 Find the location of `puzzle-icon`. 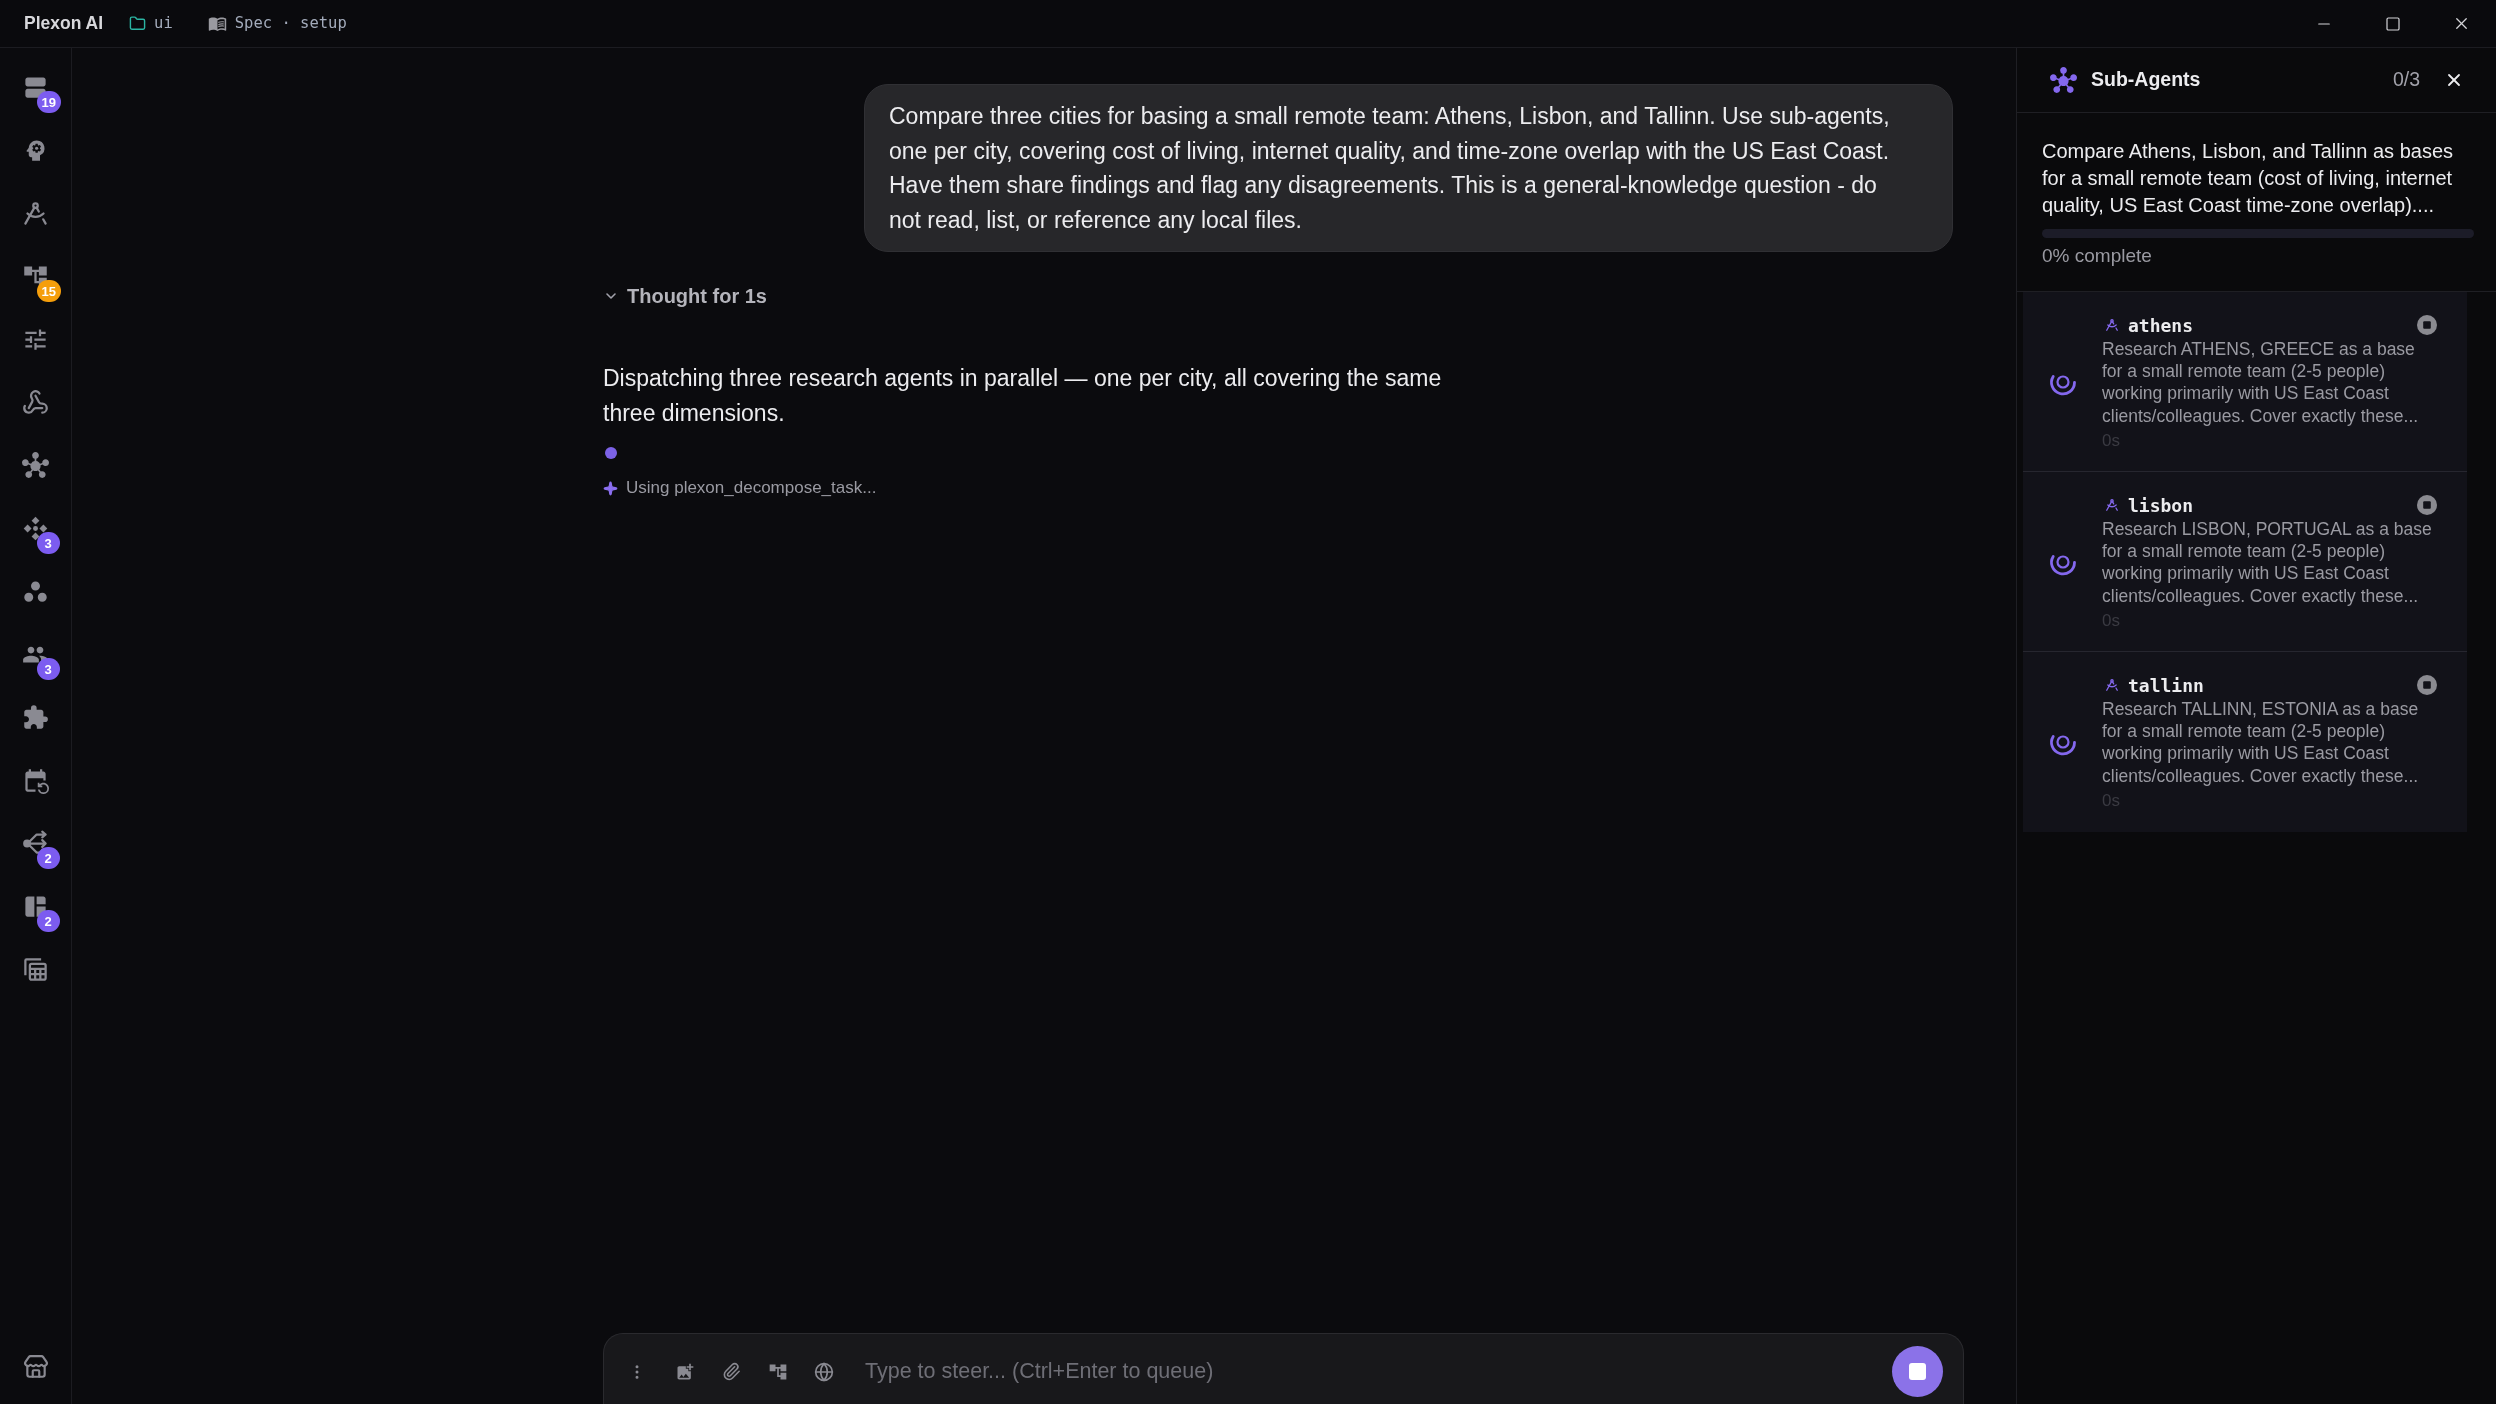

puzzle-icon is located at coordinates (35, 717).